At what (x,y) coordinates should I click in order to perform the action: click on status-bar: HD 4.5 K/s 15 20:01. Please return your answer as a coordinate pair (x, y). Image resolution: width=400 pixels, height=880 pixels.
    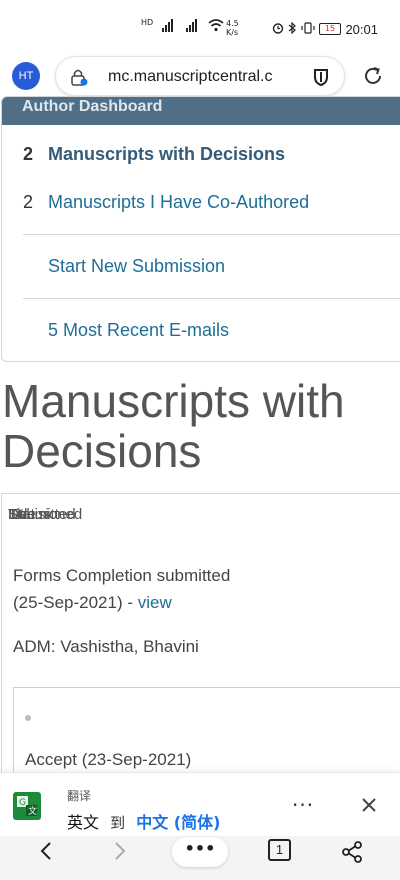
    Looking at the image, I should click on (200, 28).